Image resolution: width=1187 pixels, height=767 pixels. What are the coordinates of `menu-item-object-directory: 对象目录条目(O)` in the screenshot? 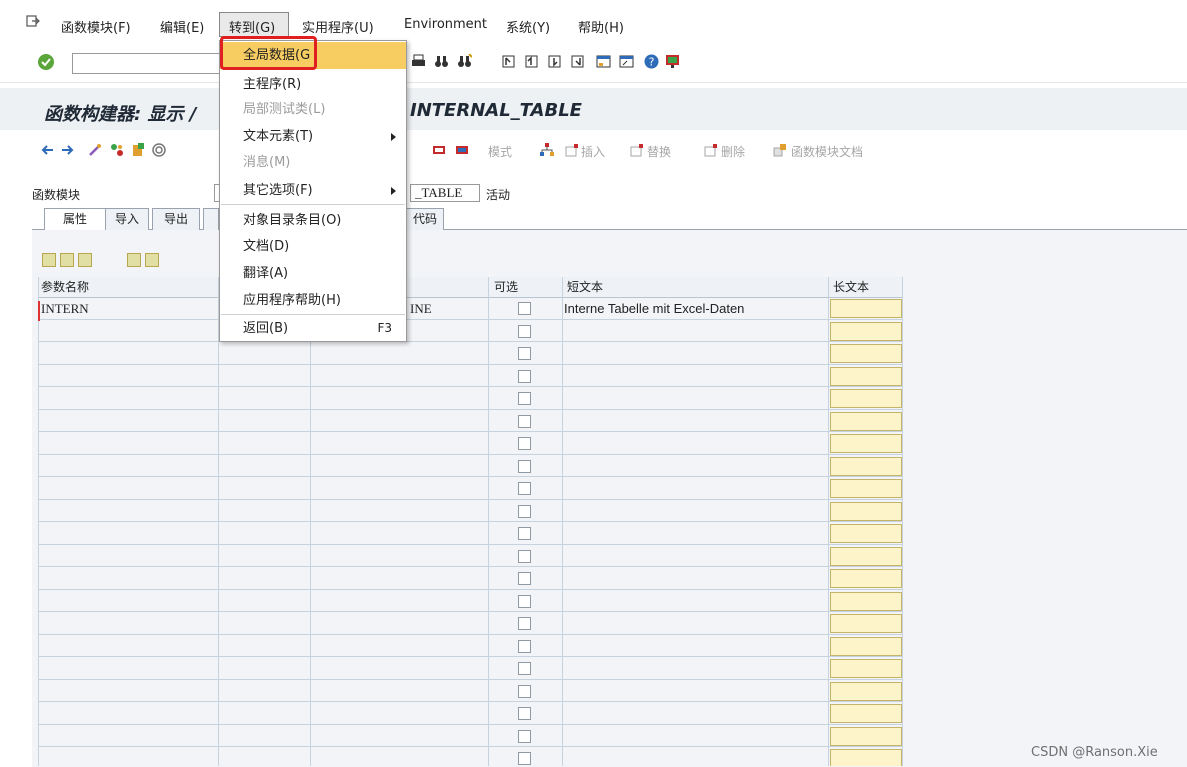 It's located at (313, 220).